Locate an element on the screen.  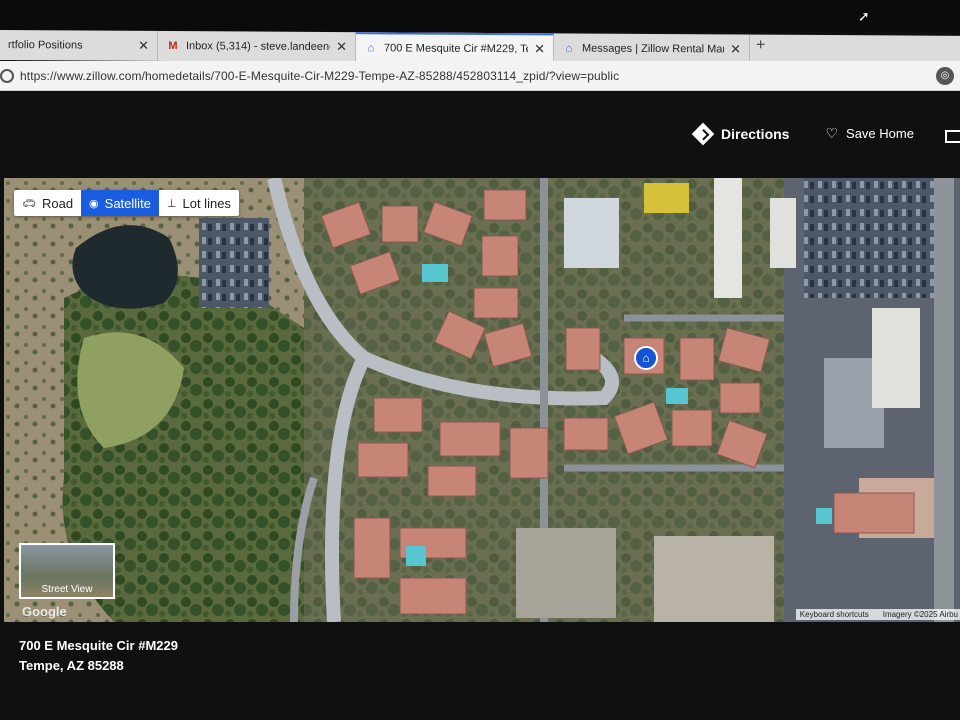
extension-icon: ◎ is located at coordinates (945, 76).